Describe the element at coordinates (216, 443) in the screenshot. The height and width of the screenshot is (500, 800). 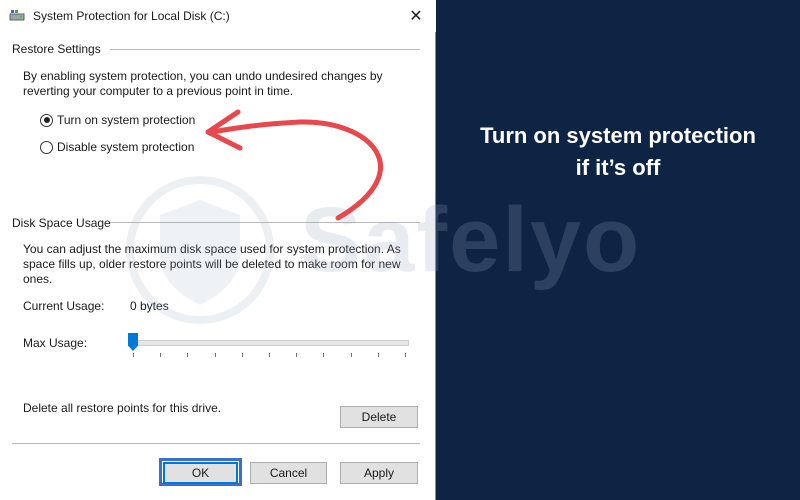
I see `footer-divider` at that location.